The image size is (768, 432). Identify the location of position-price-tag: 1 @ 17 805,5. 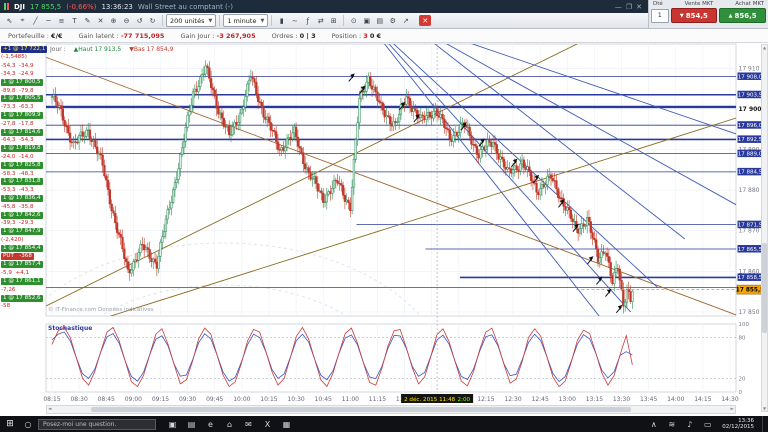
(22, 99).